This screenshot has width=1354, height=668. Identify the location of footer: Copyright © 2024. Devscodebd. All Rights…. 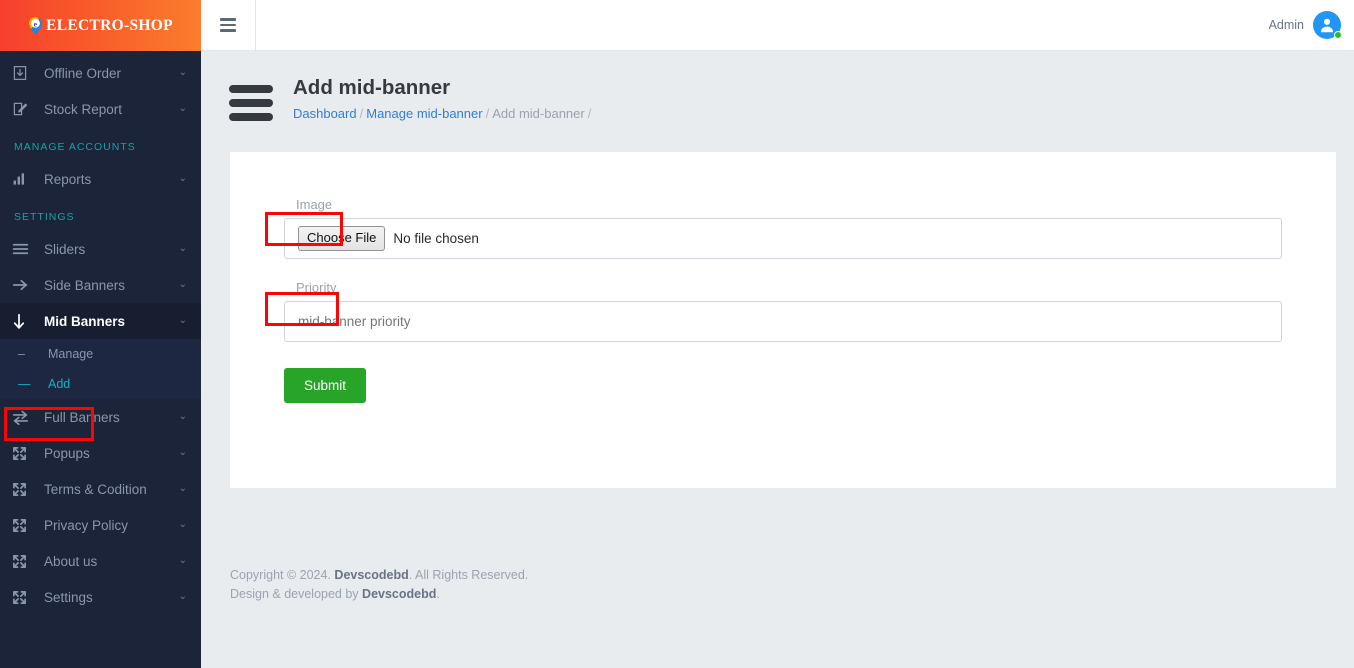
(777, 546).